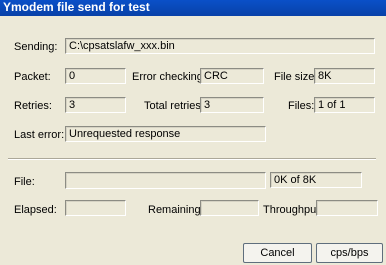 The height and width of the screenshot is (265, 386). I want to click on cps-bps-button: cps/bps, so click(349, 253).